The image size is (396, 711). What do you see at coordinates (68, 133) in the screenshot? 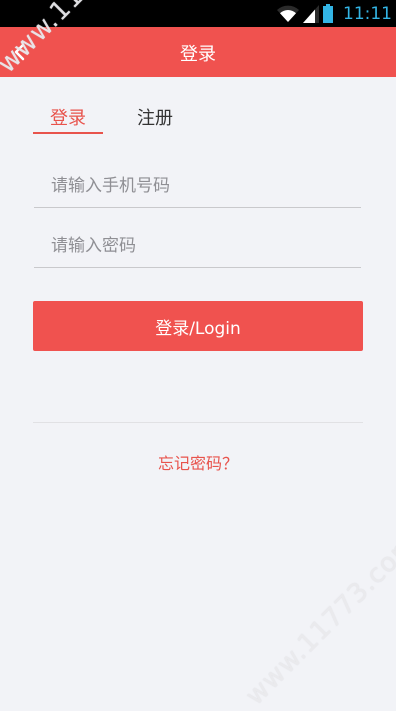
I see `active-tab-indicator` at bounding box center [68, 133].